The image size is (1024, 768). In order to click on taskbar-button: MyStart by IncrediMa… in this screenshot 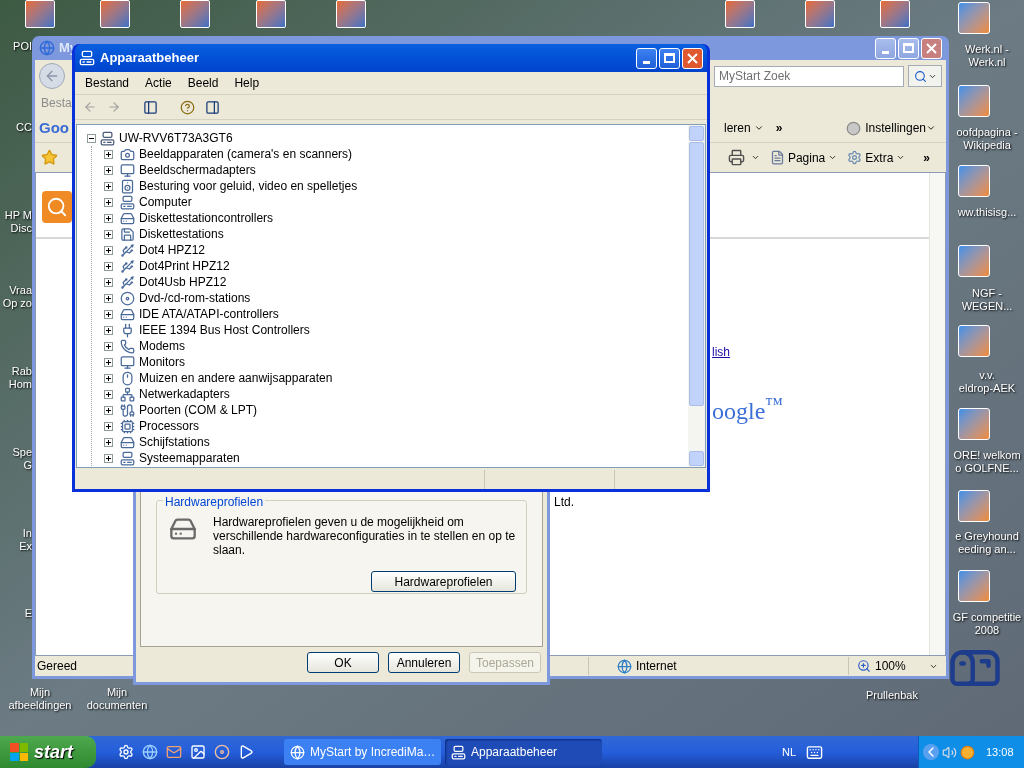, I will do `click(362, 752)`.